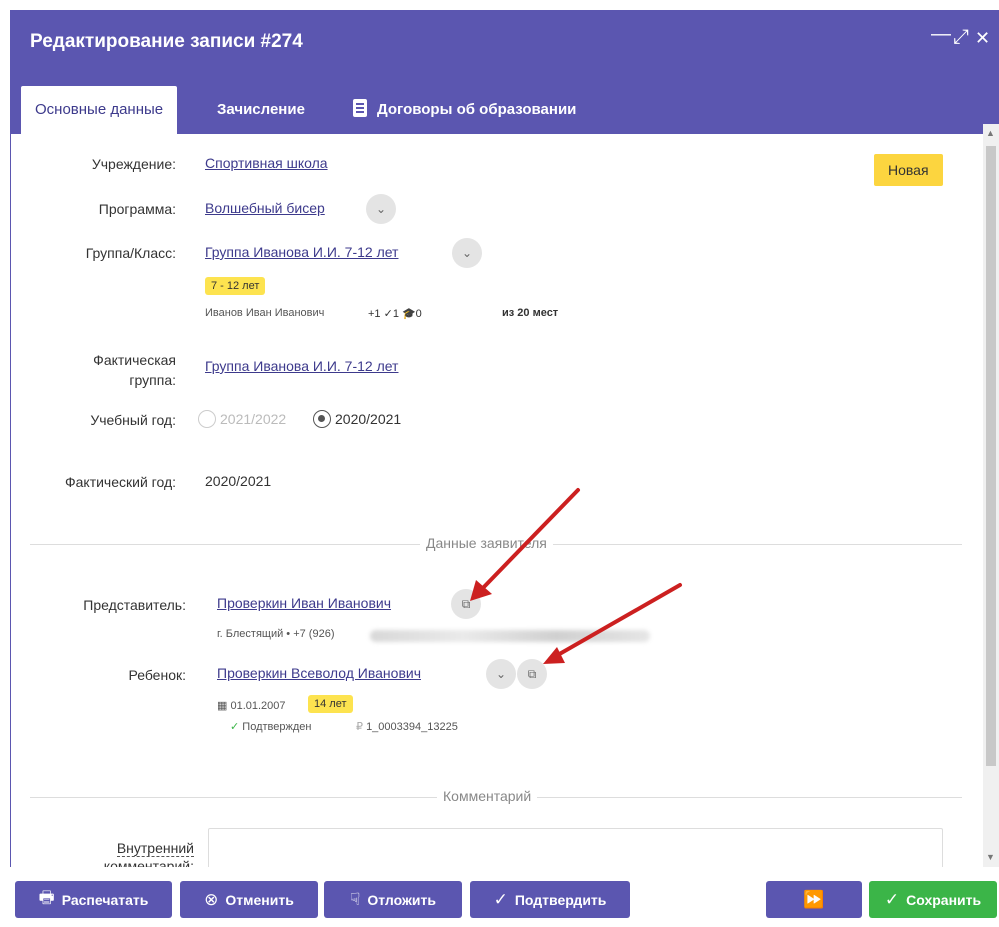  What do you see at coordinates (152, 380) in the screenshot?
I see `actual-group-label-2: группа:` at bounding box center [152, 380].